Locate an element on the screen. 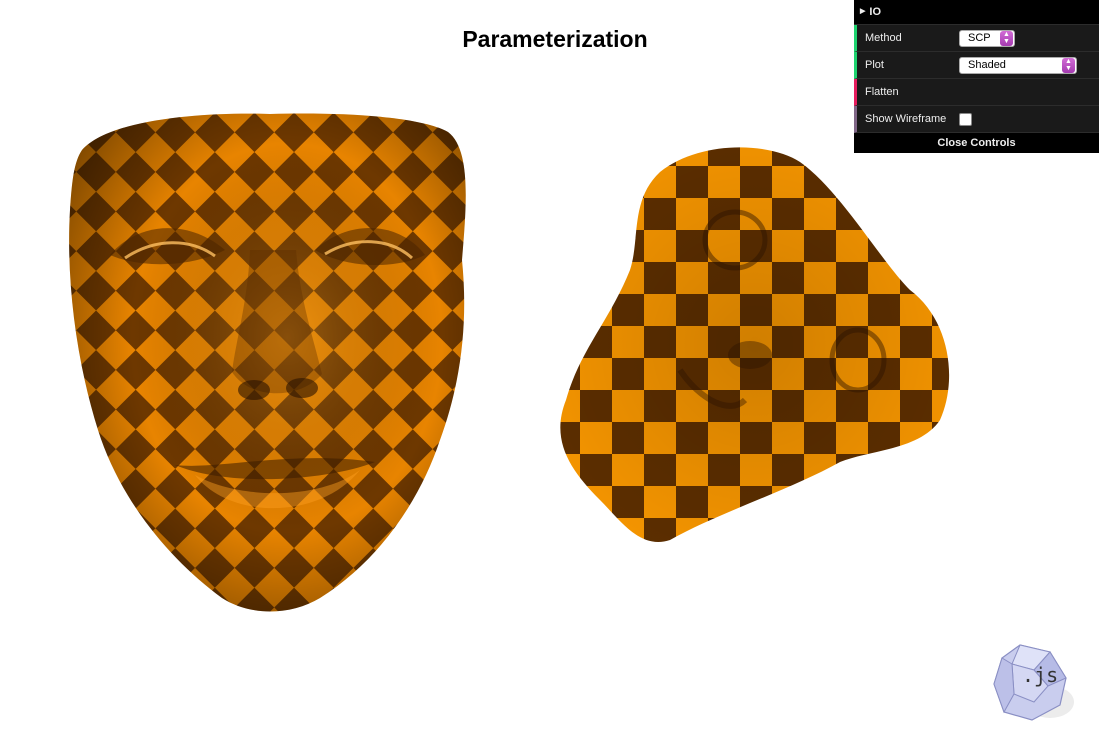 This screenshot has width=1110, height=739. plot-label: Plot is located at coordinates (874, 65).